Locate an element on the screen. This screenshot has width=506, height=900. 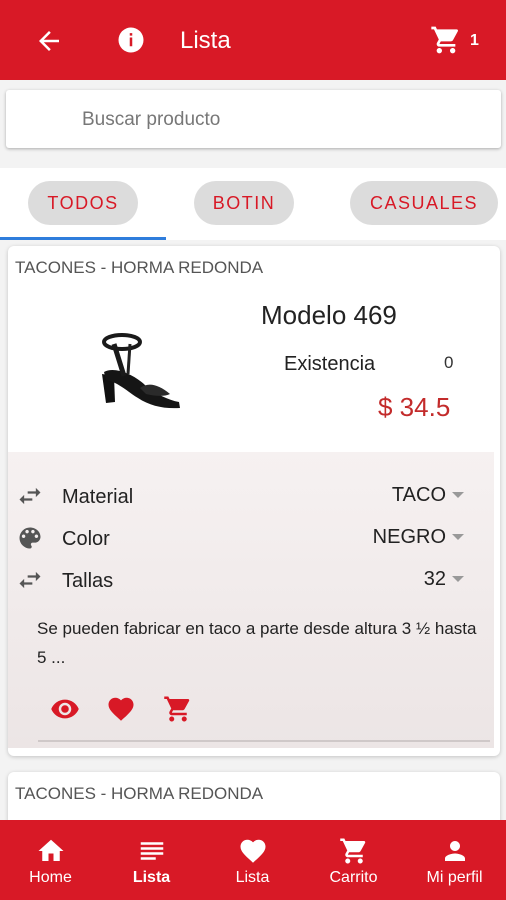
tab-casuales: CASUALES is located at coordinates (424, 203).